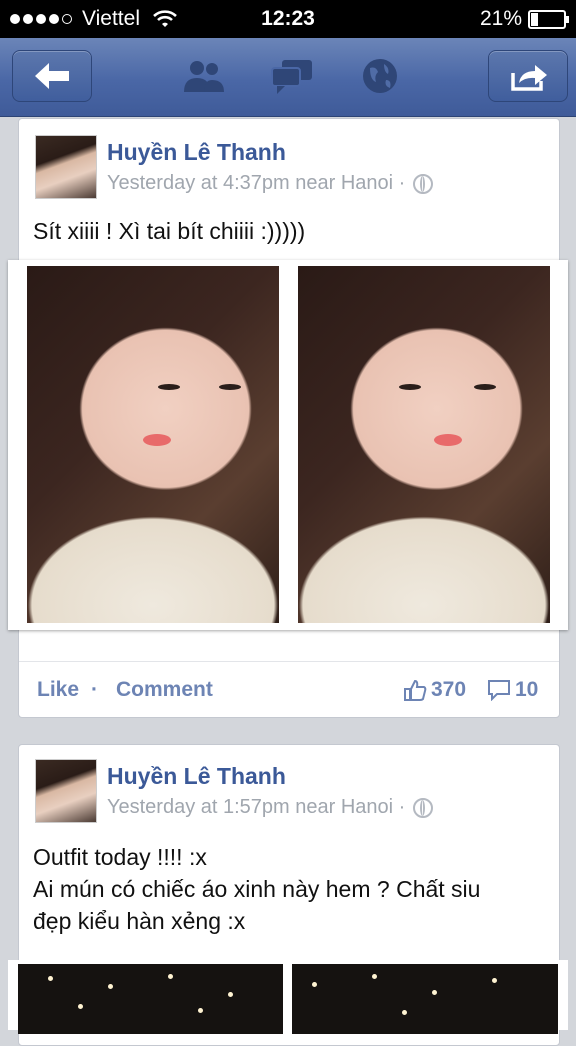  What do you see at coordinates (380, 76) in the screenshot?
I see `notifications-globe-icon` at bounding box center [380, 76].